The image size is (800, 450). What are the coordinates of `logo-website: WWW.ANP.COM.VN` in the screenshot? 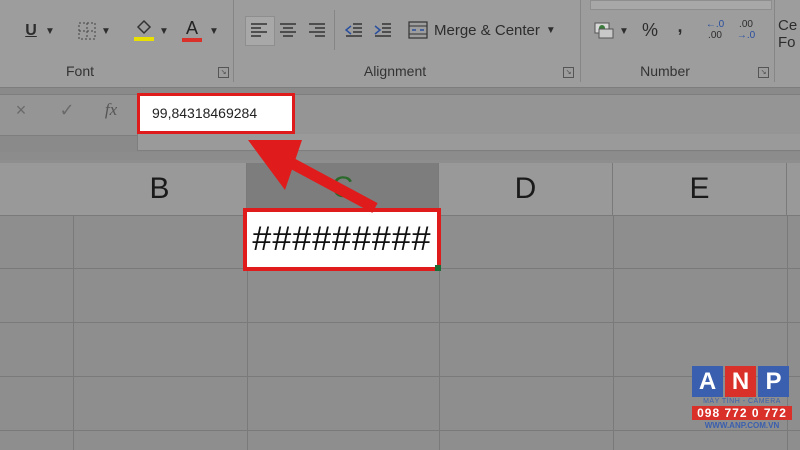 It's located at (742, 425).